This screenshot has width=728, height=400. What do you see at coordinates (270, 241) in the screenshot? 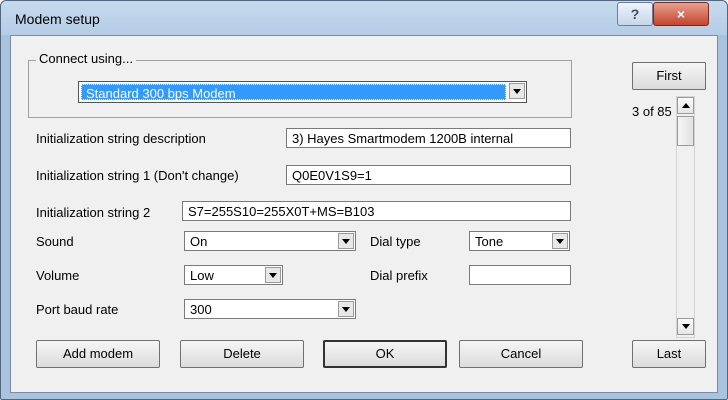
I see `sound-select: On` at bounding box center [270, 241].